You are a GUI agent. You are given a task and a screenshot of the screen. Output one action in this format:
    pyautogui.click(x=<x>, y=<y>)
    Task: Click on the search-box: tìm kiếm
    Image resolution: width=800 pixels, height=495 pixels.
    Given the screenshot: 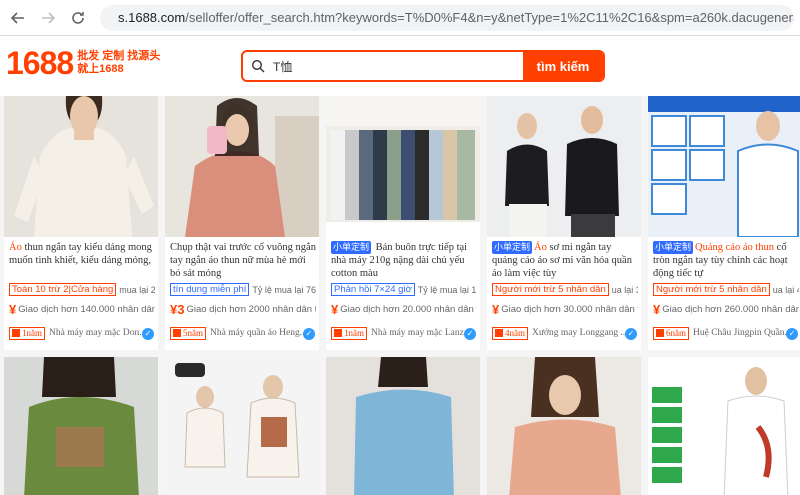 What is the action you would take?
    pyautogui.click(x=423, y=66)
    